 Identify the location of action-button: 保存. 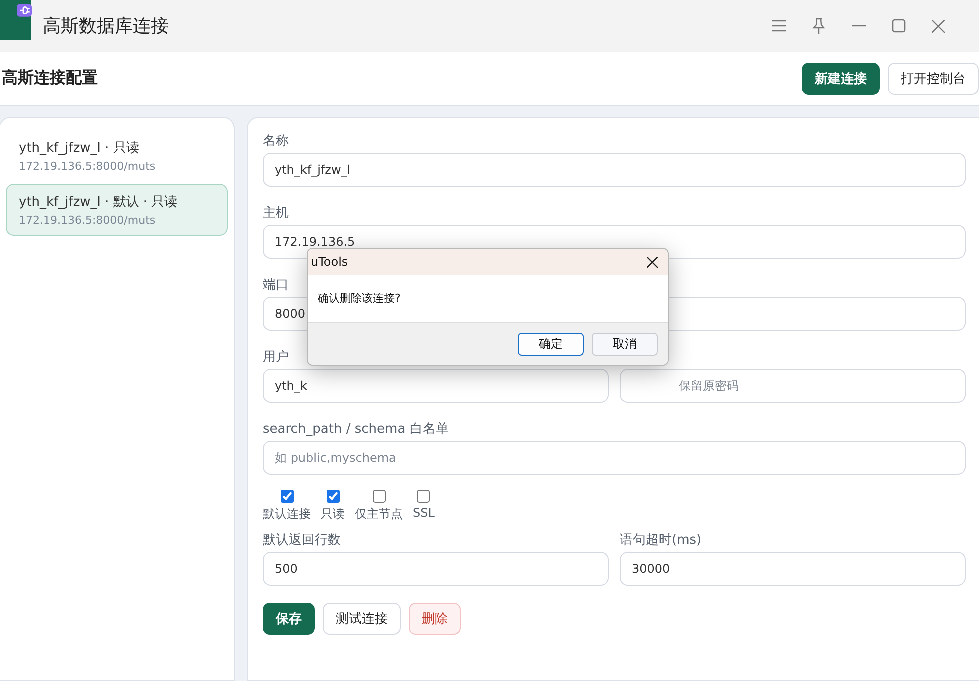
(289, 619).